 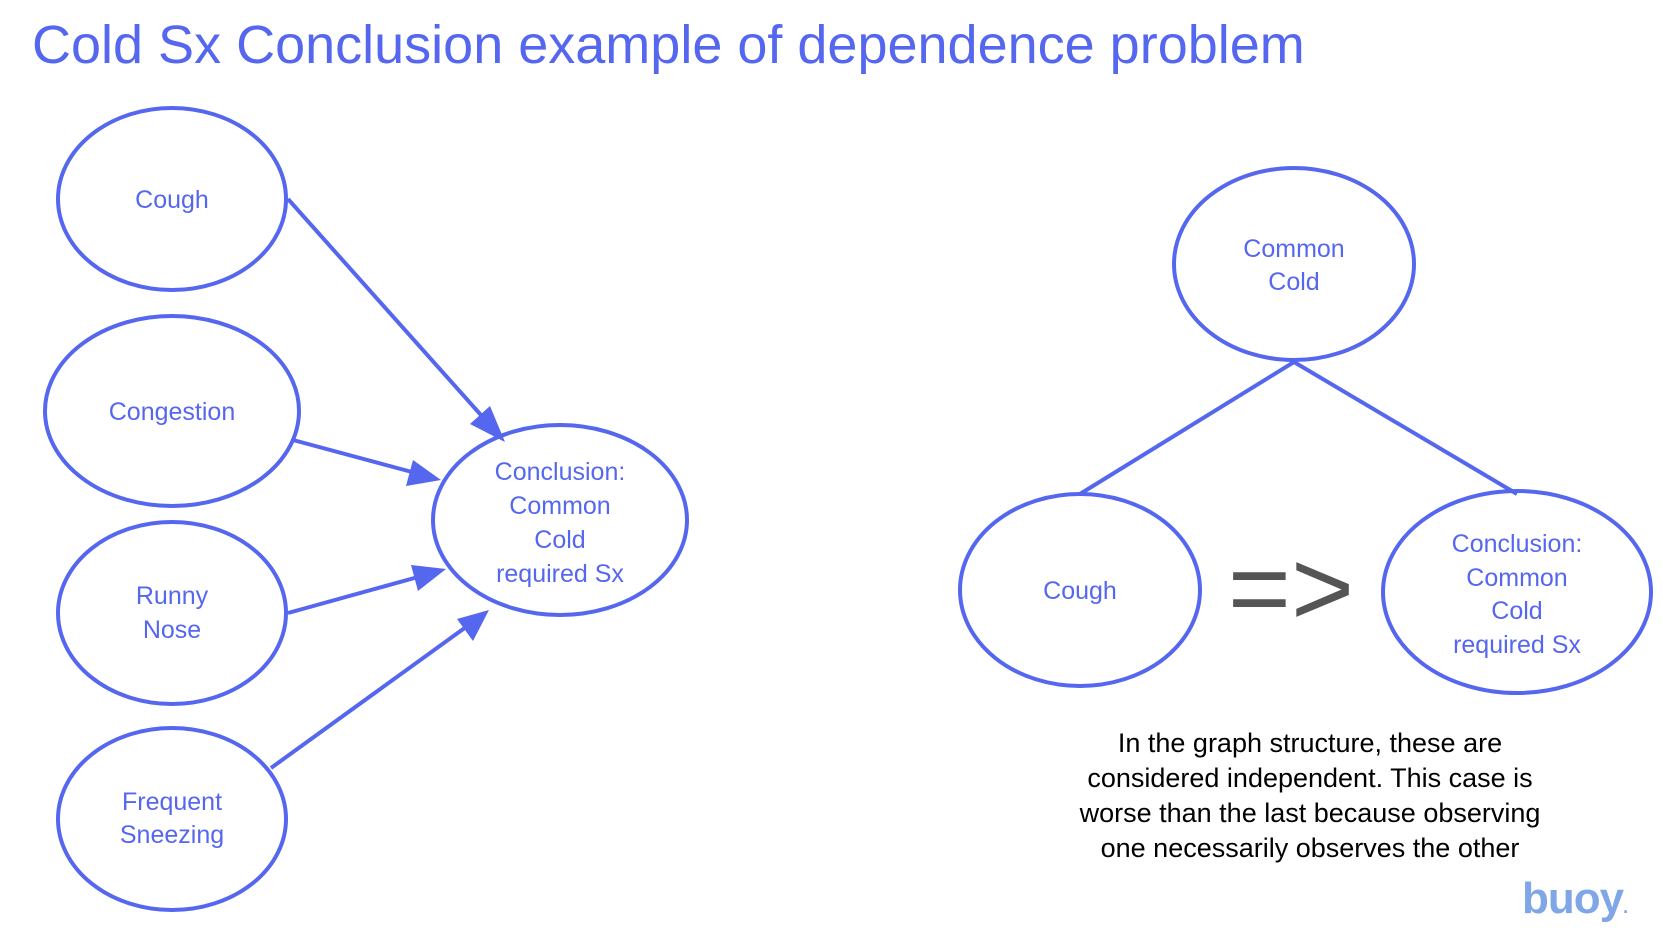 I want to click on arrowhead-congestion, so click(x=423, y=473).